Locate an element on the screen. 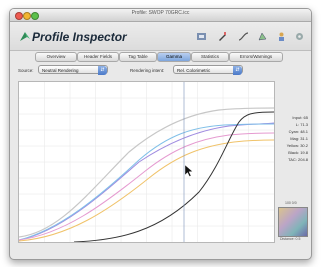 The image size is (321, 267). tab-gamma: Gamma is located at coordinates (174, 57).